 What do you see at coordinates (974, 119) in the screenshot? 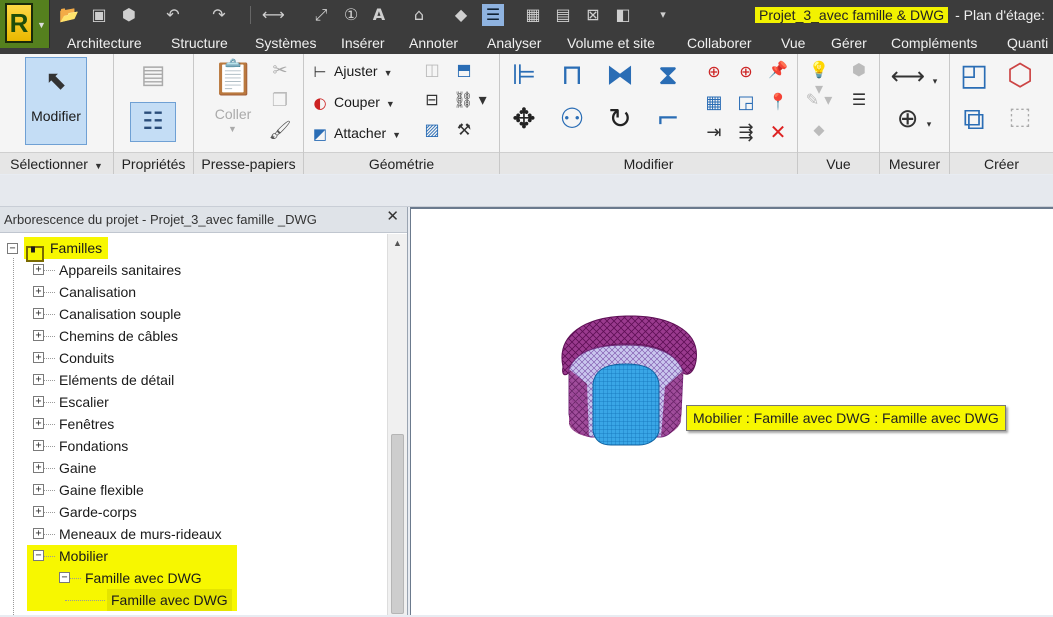
I see `create-group-icon: ⧉` at bounding box center [974, 119].